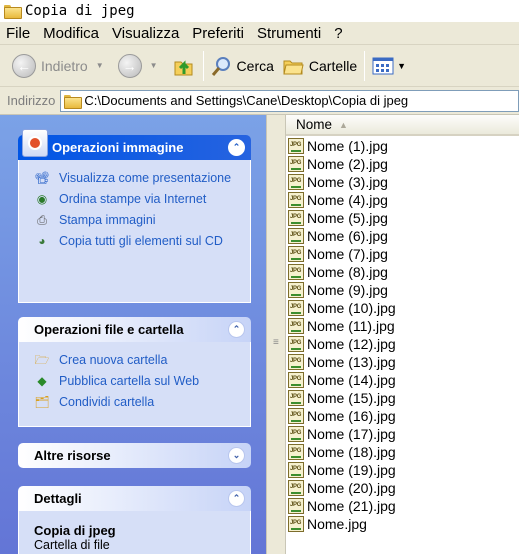 The height and width of the screenshot is (554, 519). I want to click on file-item: Nome (18).jpg, so click(342, 452).